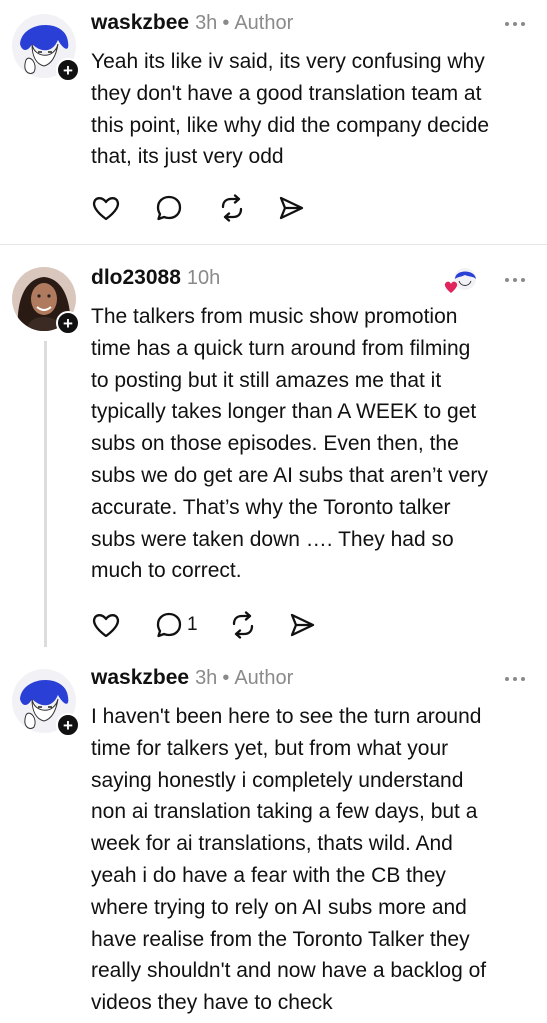 The height and width of the screenshot is (1023, 547). I want to click on username: dlo23088, so click(136, 278).